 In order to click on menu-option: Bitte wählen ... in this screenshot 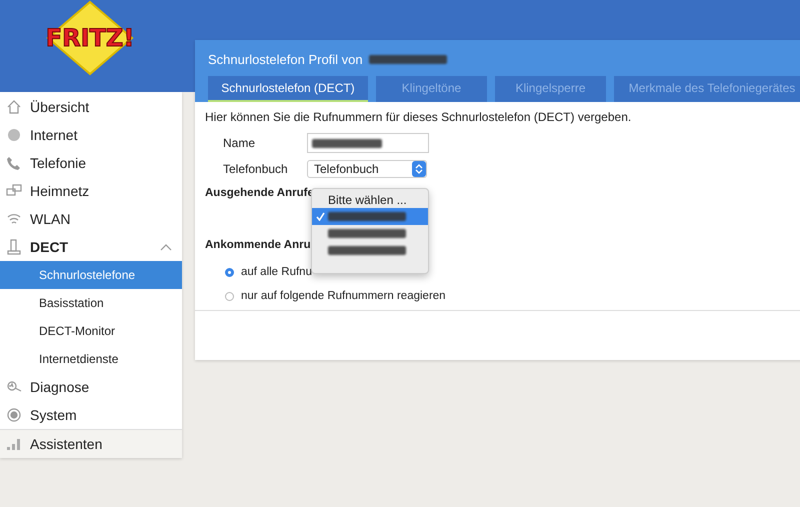, I will do `click(370, 199)`.